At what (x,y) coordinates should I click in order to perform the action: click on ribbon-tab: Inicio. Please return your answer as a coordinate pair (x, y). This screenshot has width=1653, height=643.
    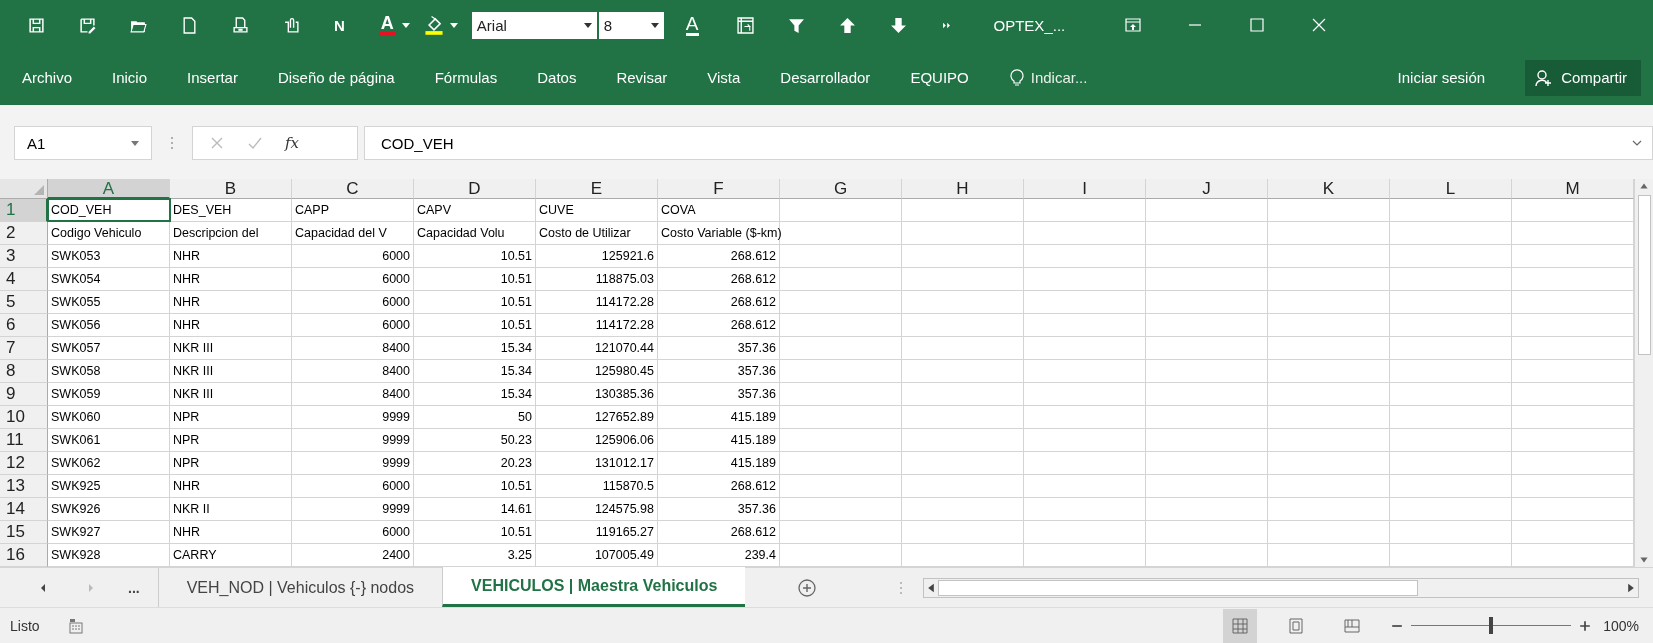
    Looking at the image, I should click on (130, 77).